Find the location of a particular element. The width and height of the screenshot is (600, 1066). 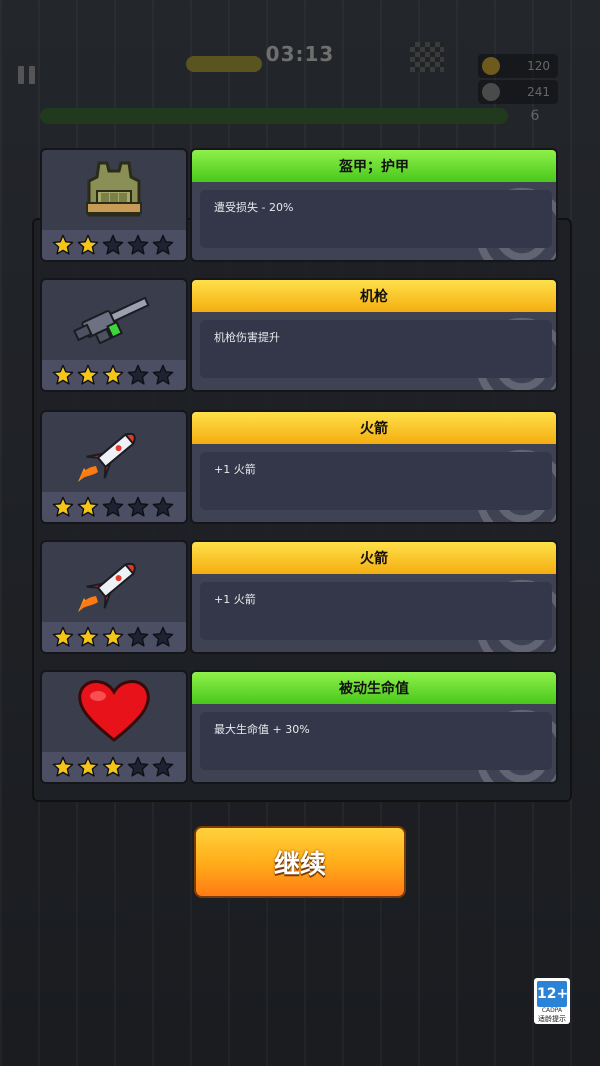

armor-vest-icon is located at coordinates (114, 189).